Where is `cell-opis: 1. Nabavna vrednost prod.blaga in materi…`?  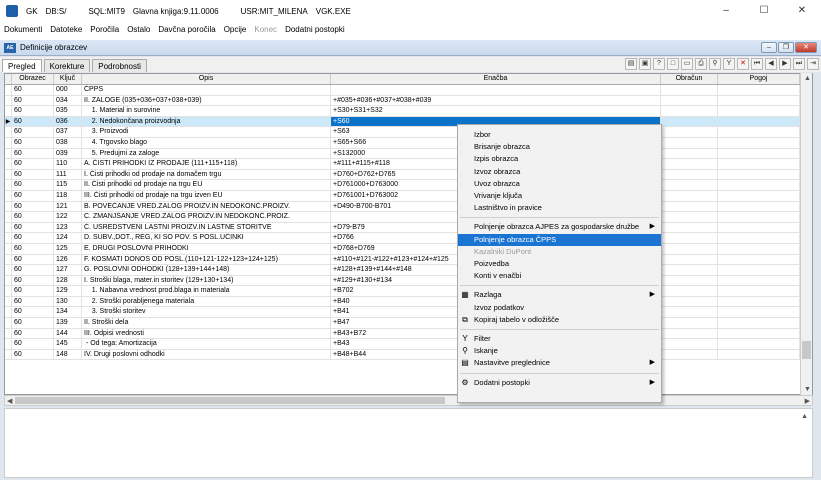
cell-opis: 1. Nabavna vrednost prod.blaga in materi… is located at coordinates (206, 291).